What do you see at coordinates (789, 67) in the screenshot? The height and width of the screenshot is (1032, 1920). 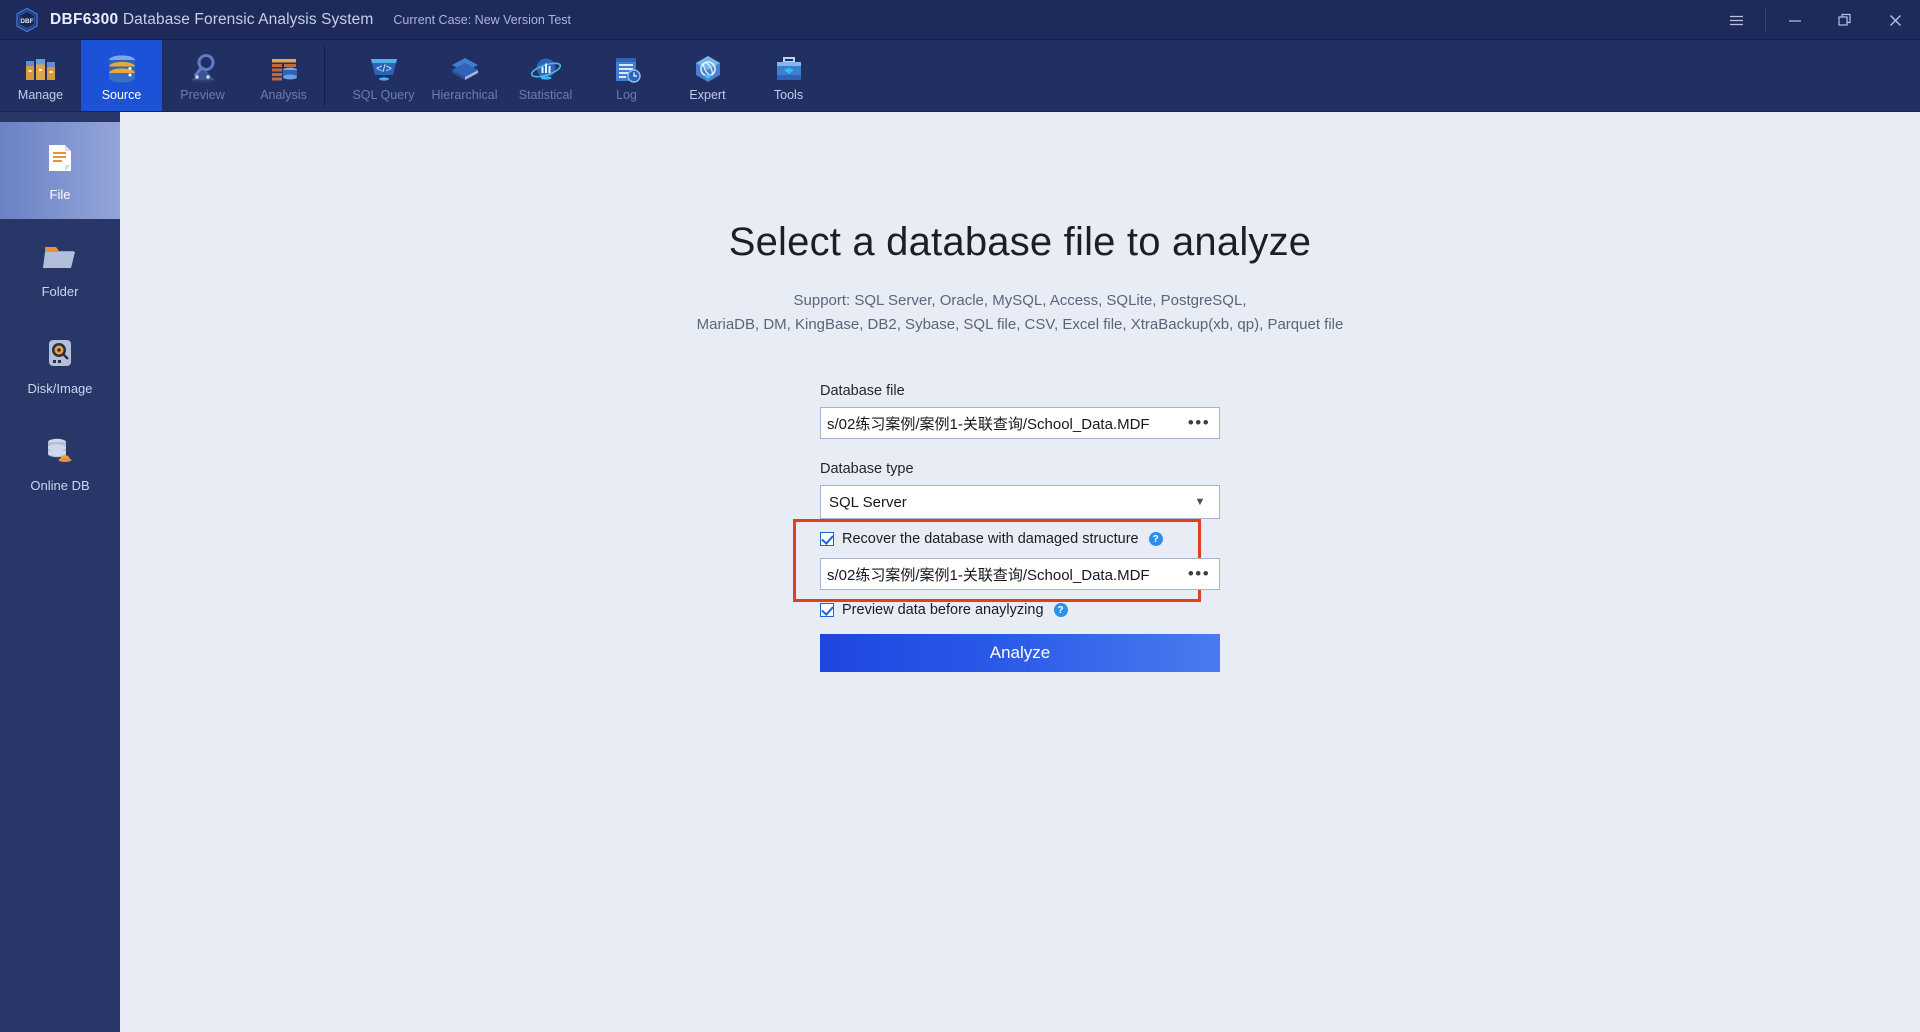 I see `toolbox-icon` at bounding box center [789, 67].